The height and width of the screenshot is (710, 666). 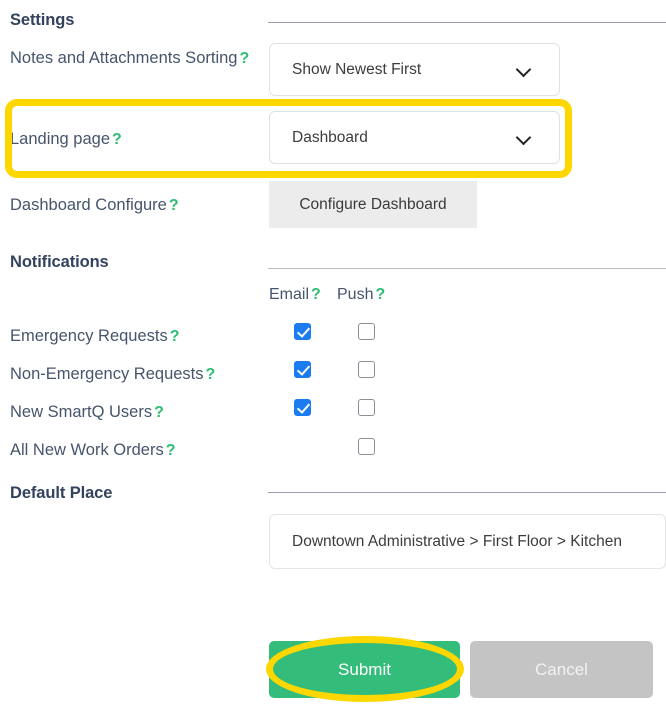 I want to click on notes-sorting-label: Notes and Attachments Sorting?, so click(x=135, y=58).